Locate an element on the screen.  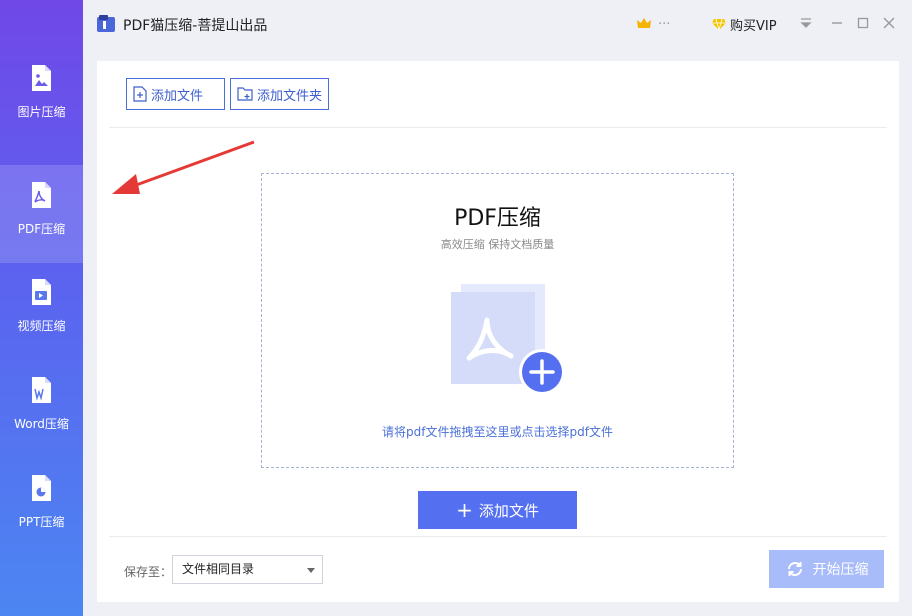
pdf-upload-illustration-icon is located at coordinates (508, 339).